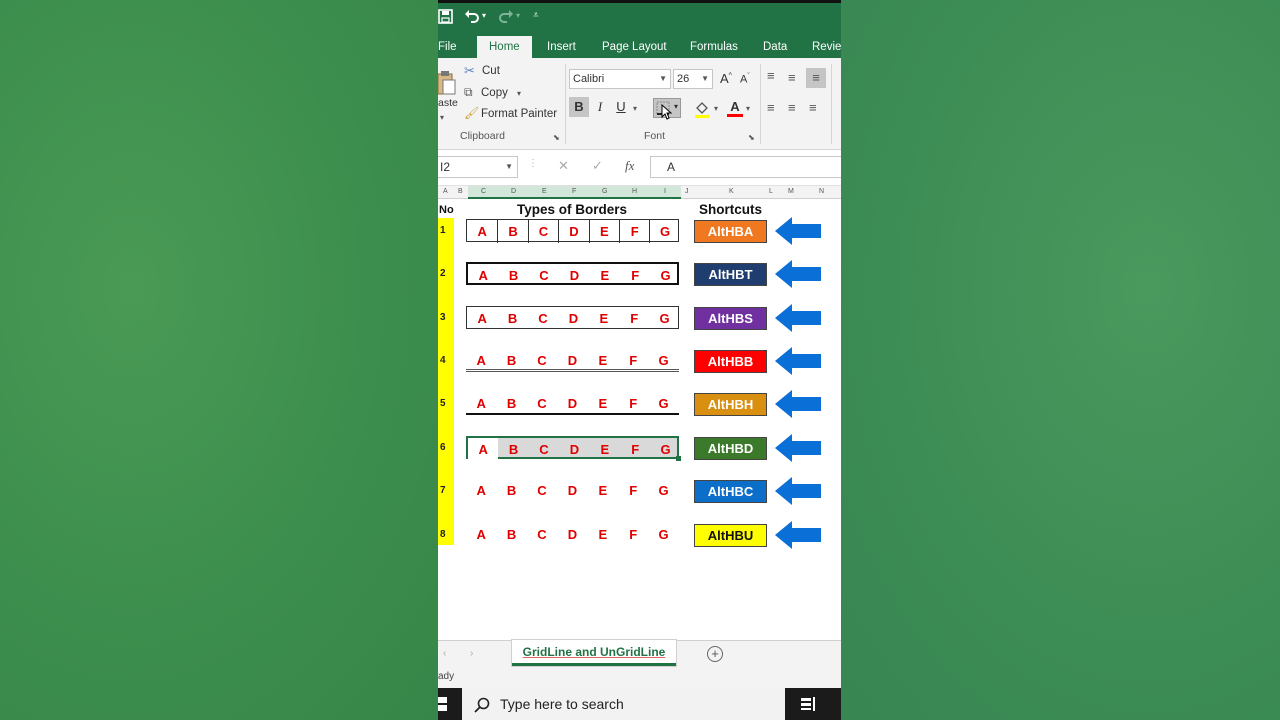 The height and width of the screenshot is (720, 1280). Describe the element at coordinates (536, 15) in the screenshot. I see `customize-quick-access-icon: ⩡` at that location.